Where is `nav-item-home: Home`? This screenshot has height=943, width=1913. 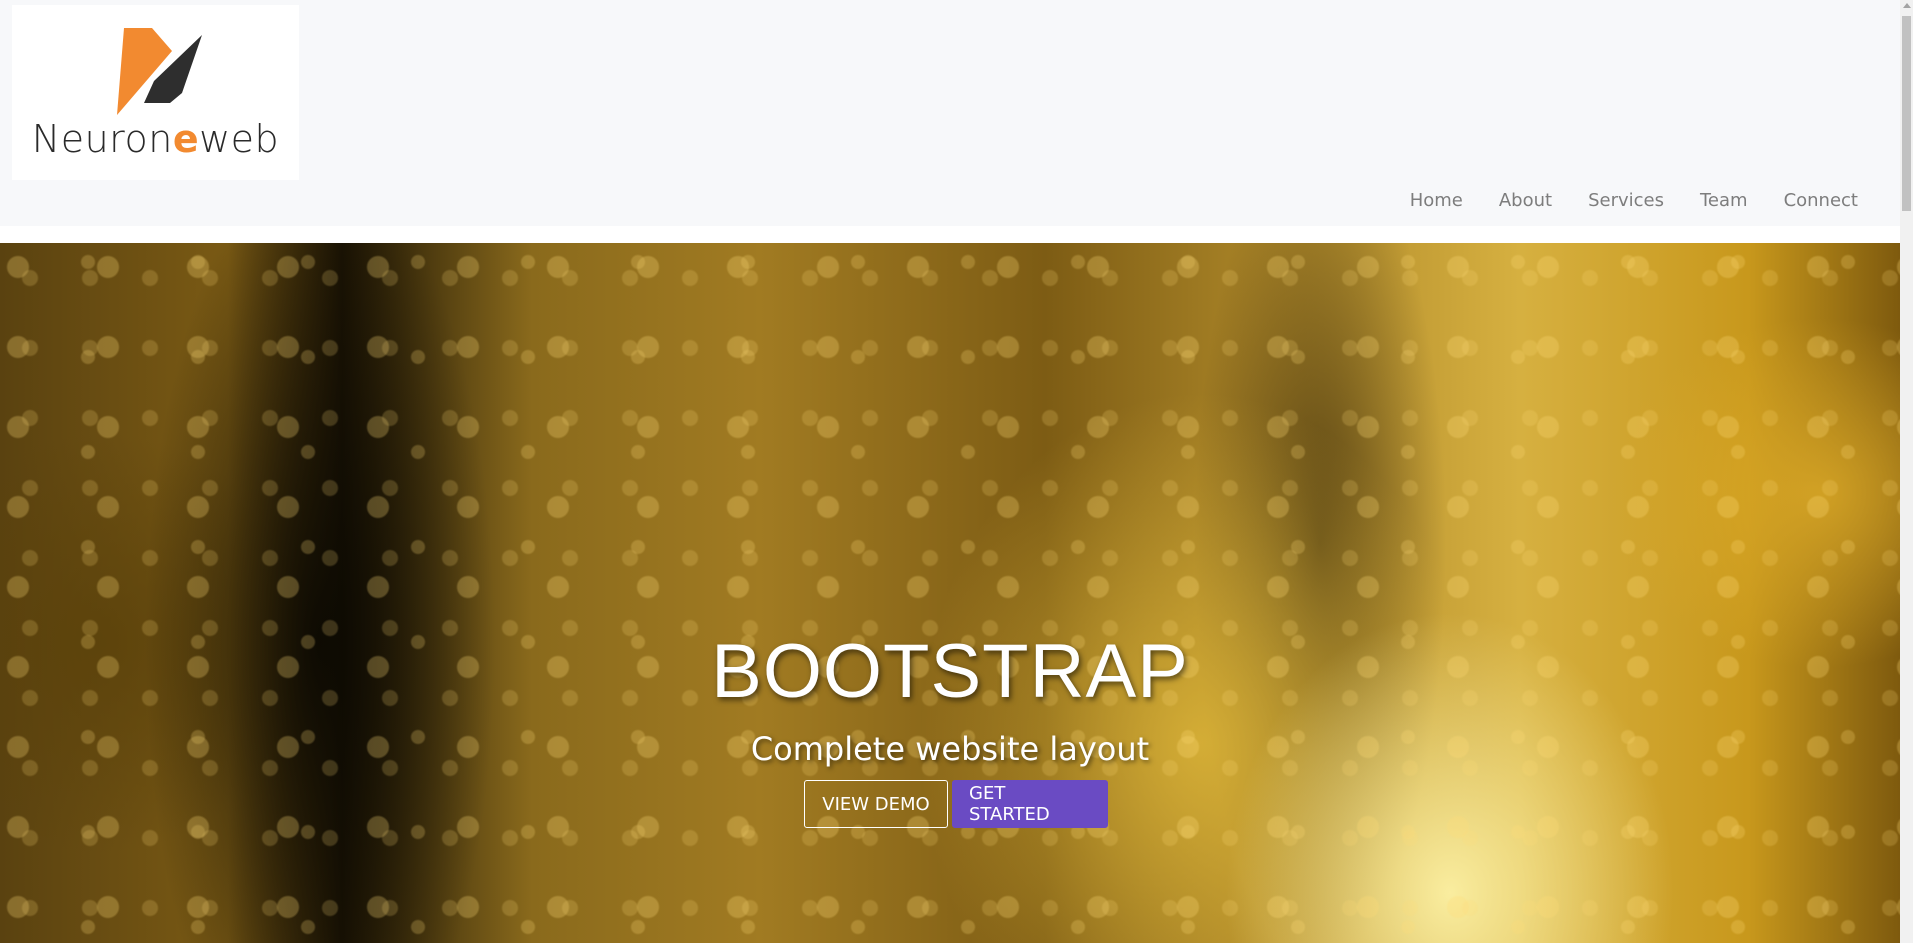
nav-item-home: Home is located at coordinates (1436, 200).